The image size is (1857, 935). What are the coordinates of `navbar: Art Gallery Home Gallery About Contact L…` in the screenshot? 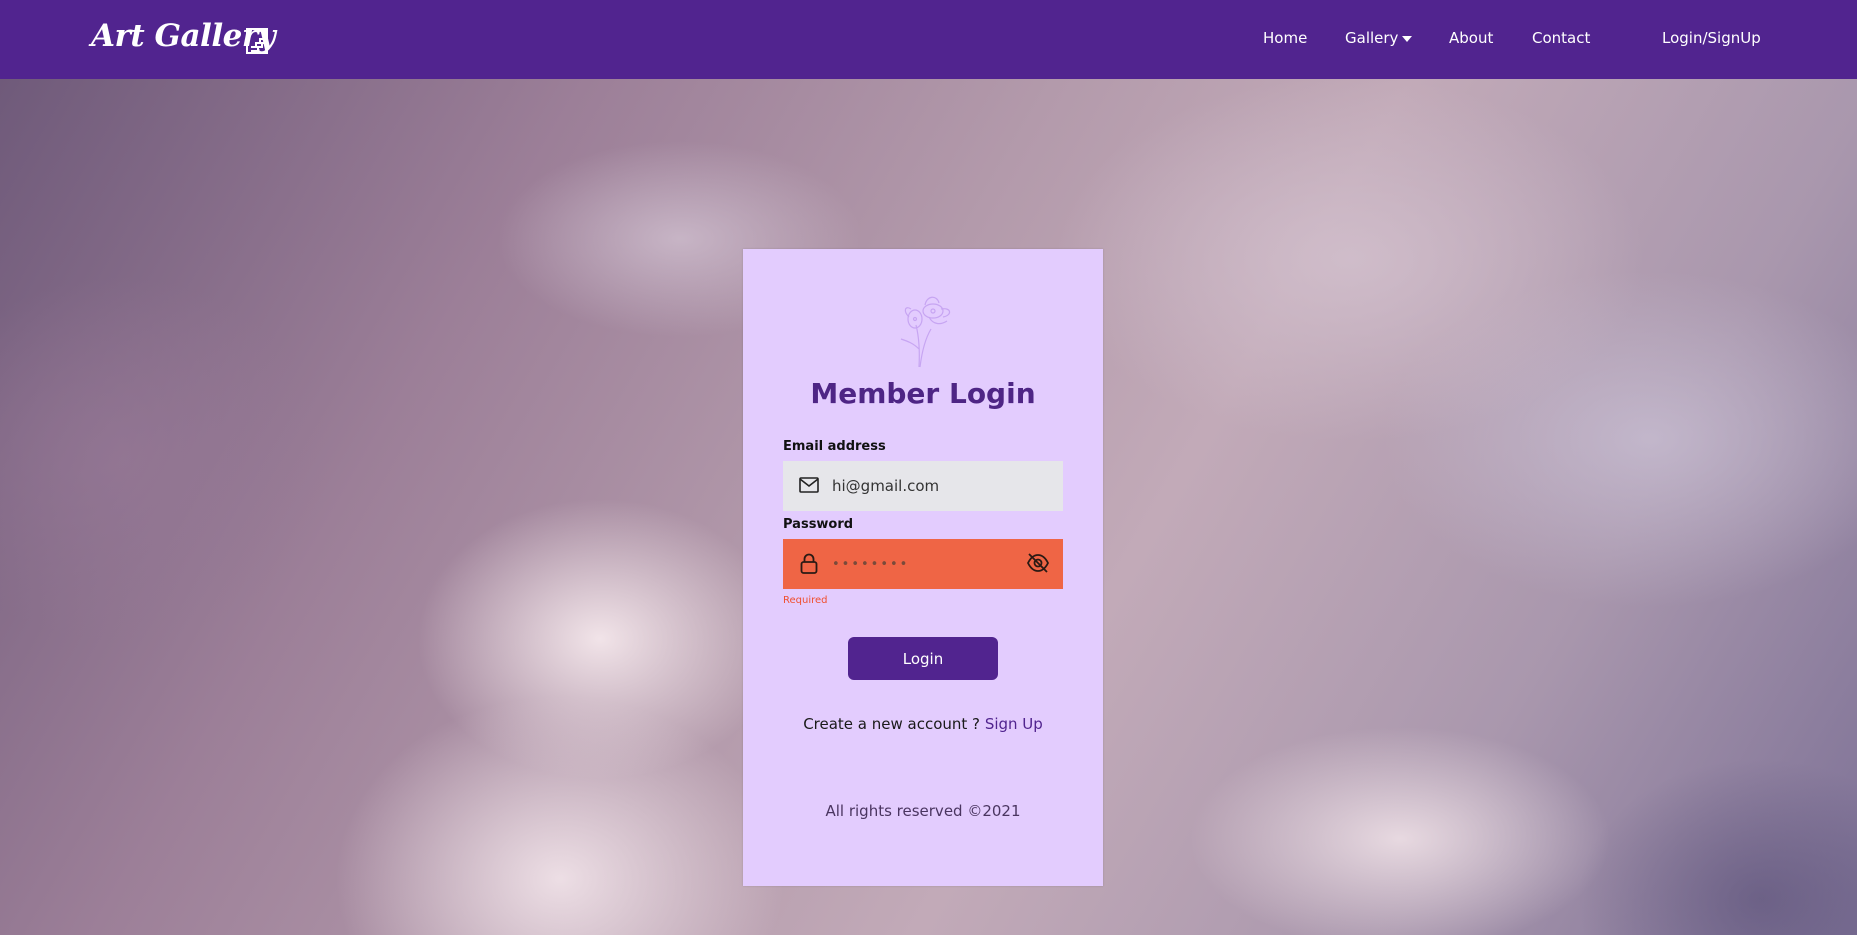 It's located at (928, 39).